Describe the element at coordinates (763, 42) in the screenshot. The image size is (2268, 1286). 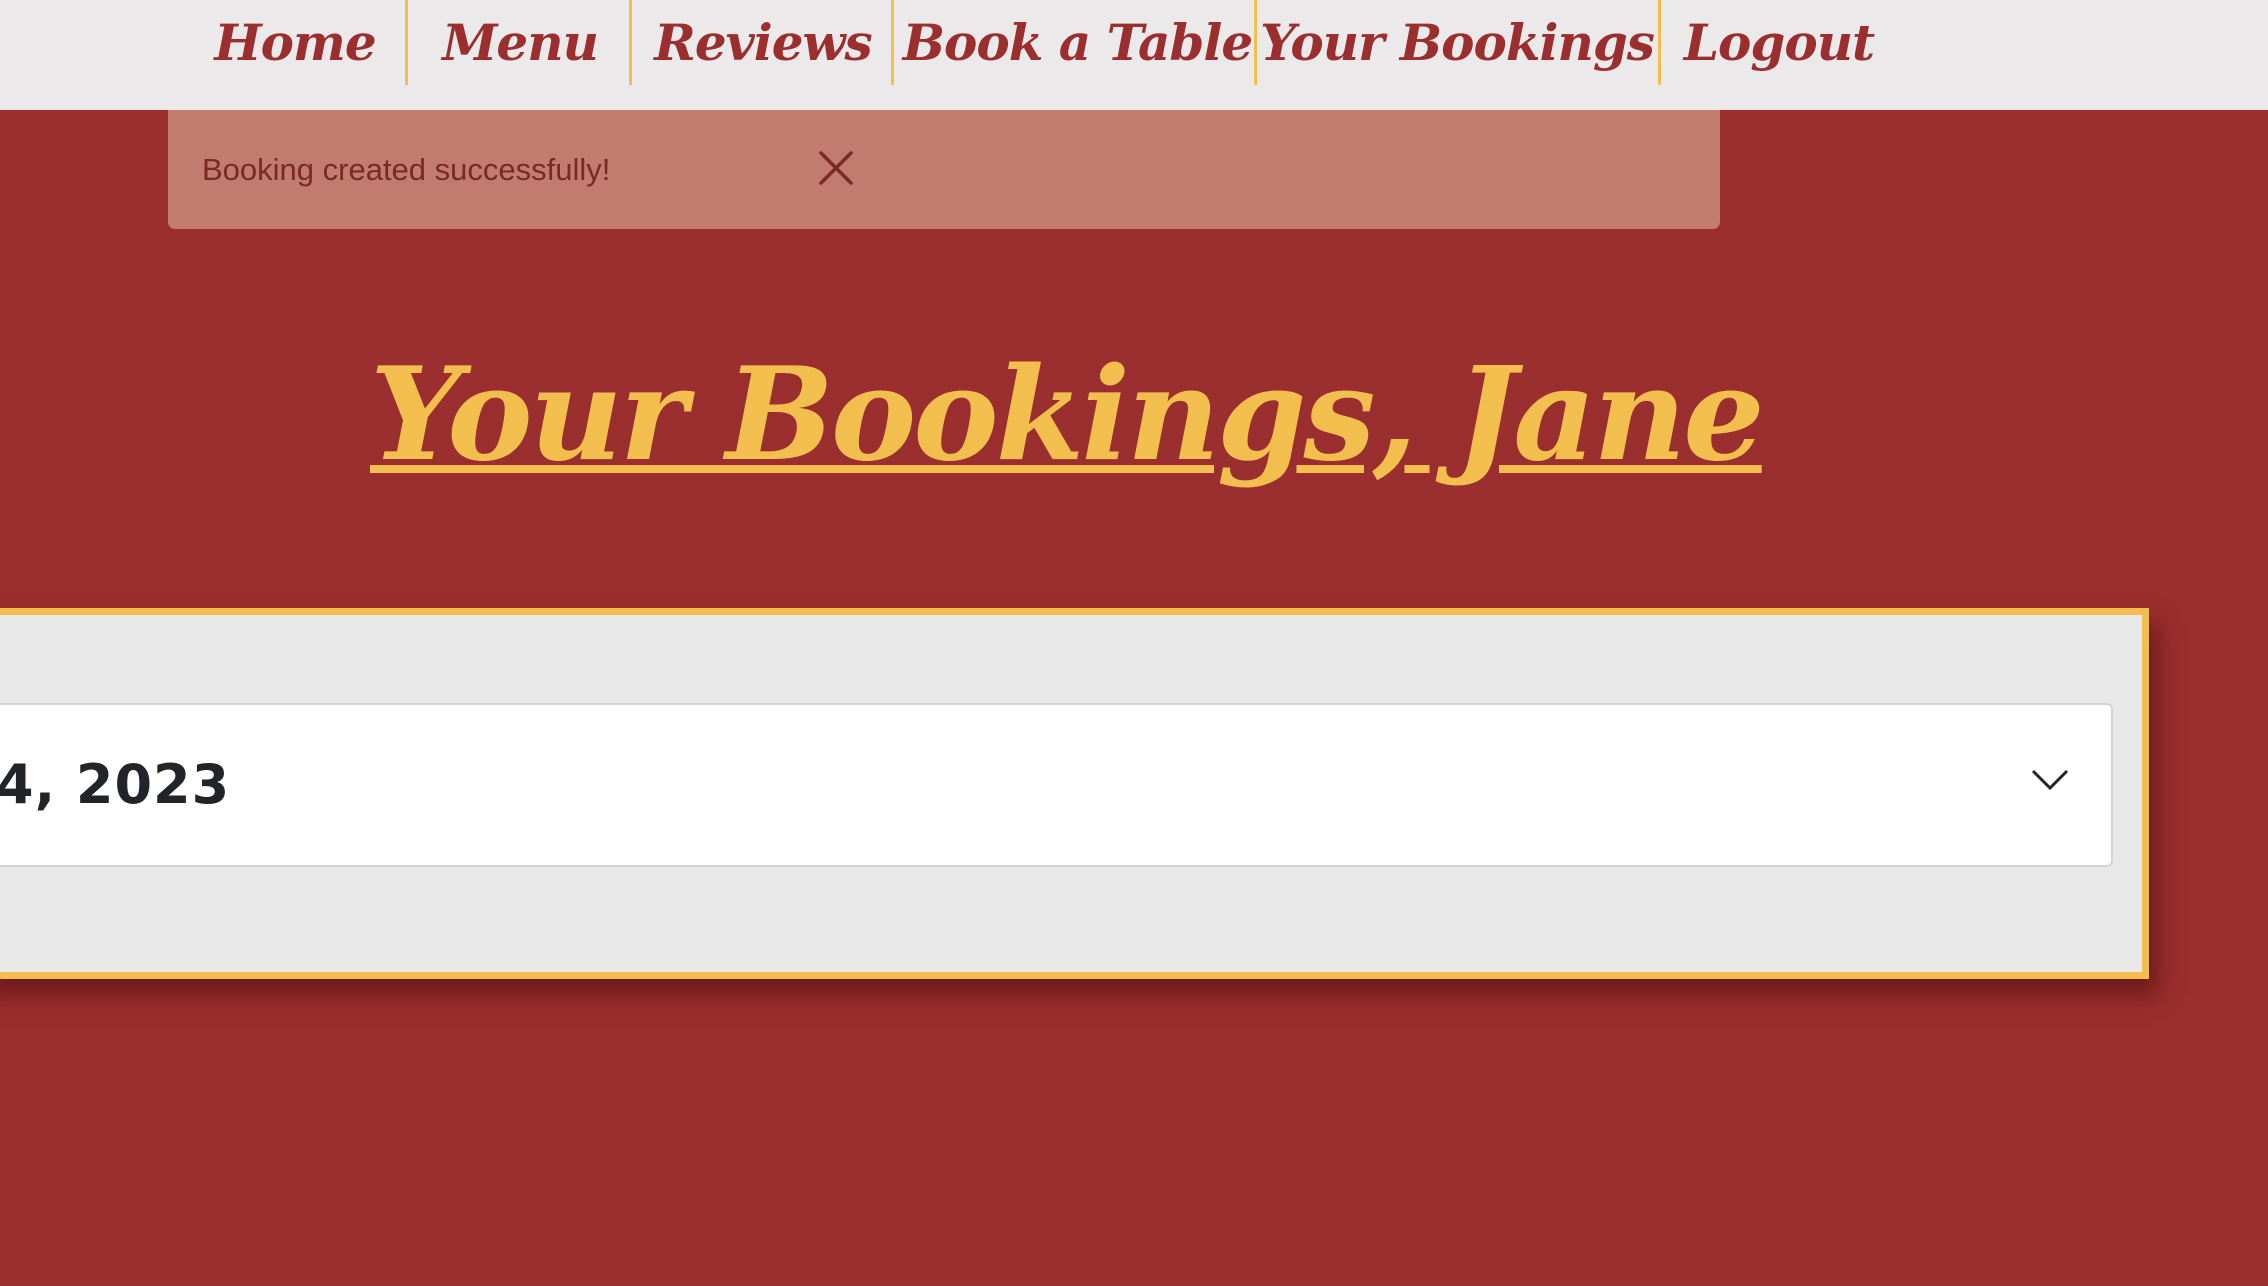
I see `nav-reviews-link: Reviews` at that location.